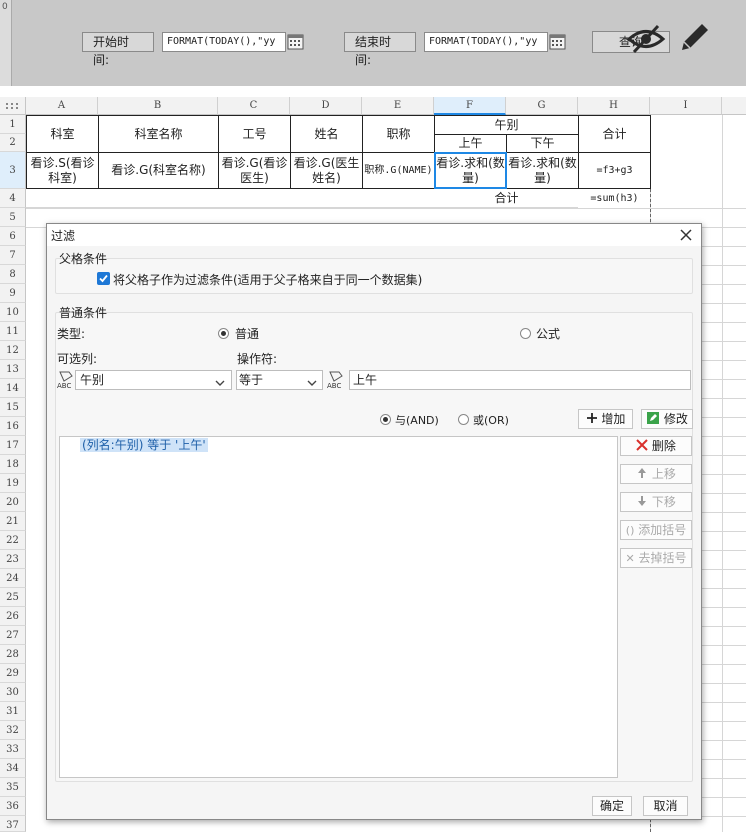 The height and width of the screenshot is (835, 746). Describe the element at coordinates (614, 198) in the screenshot. I see `cell-h4: =sum(h3)` at that location.